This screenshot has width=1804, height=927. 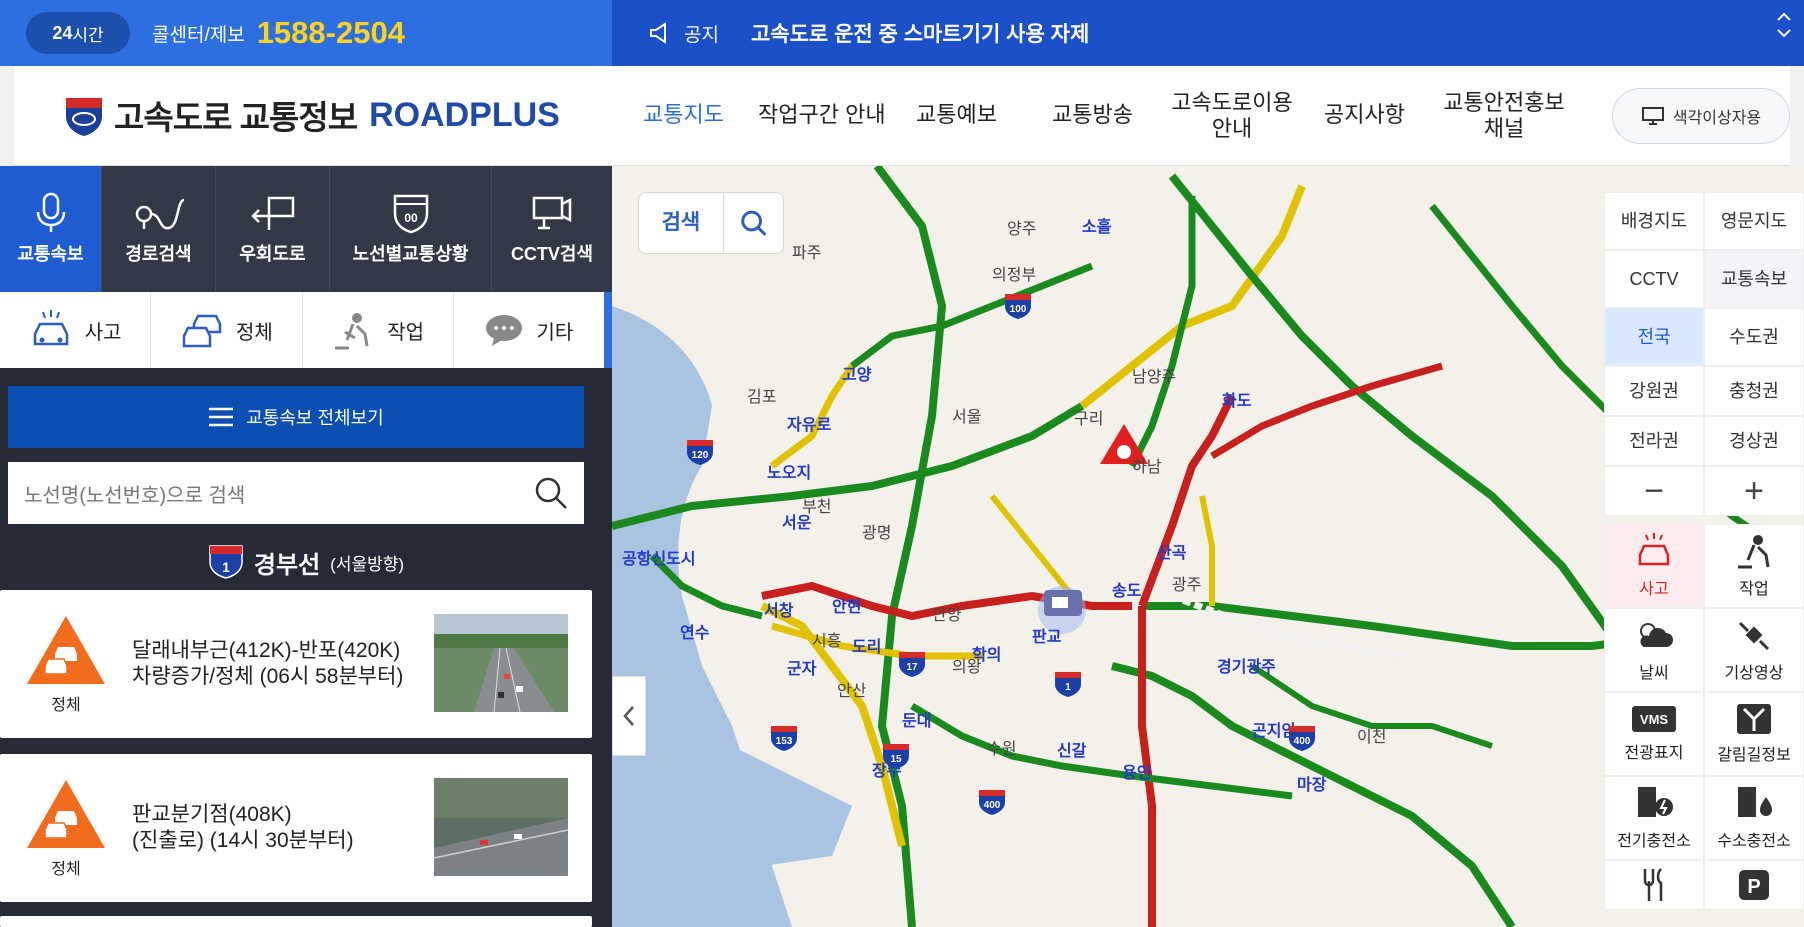 What do you see at coordinates (1654, 673) in the screenshot?
I see `layer-label: 날씨` at bounding box center [1654, 673].